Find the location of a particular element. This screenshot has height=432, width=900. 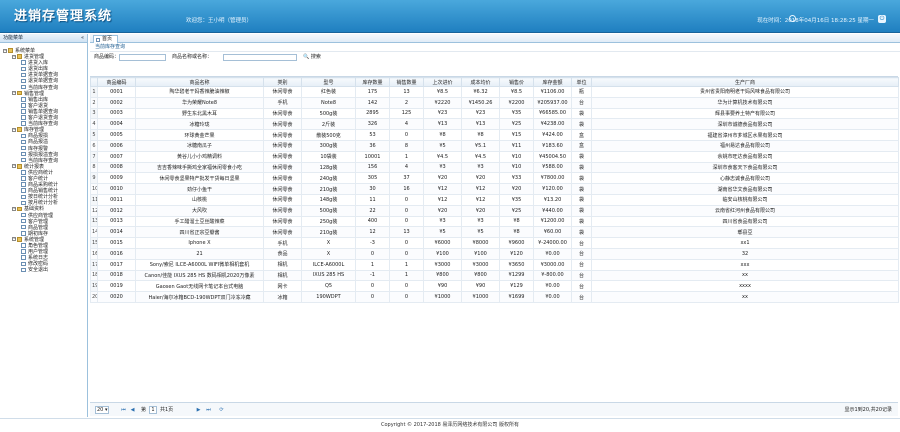

table-cell: 冰糖玲珑 is located at coordinates (199, 124).